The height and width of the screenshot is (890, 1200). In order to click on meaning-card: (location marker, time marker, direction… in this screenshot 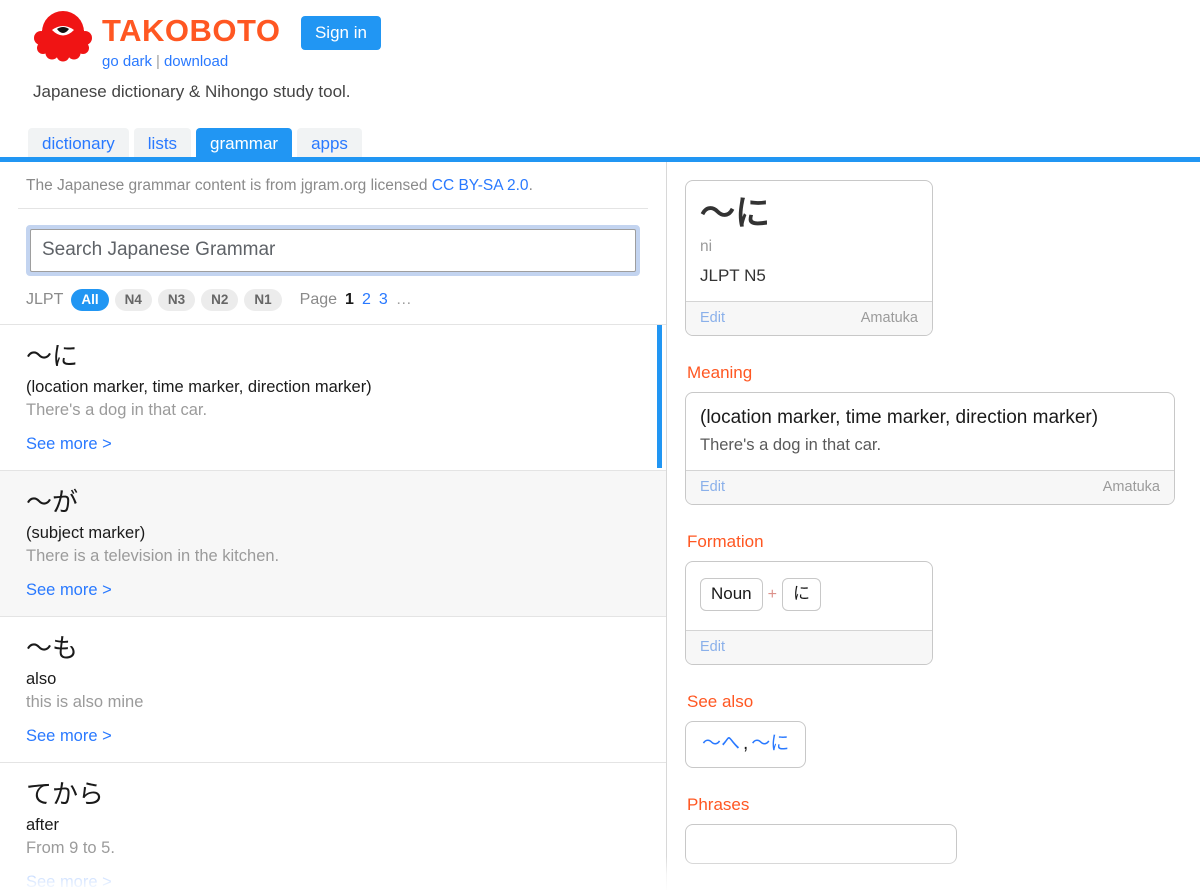, I will do `click(930, 448)`.